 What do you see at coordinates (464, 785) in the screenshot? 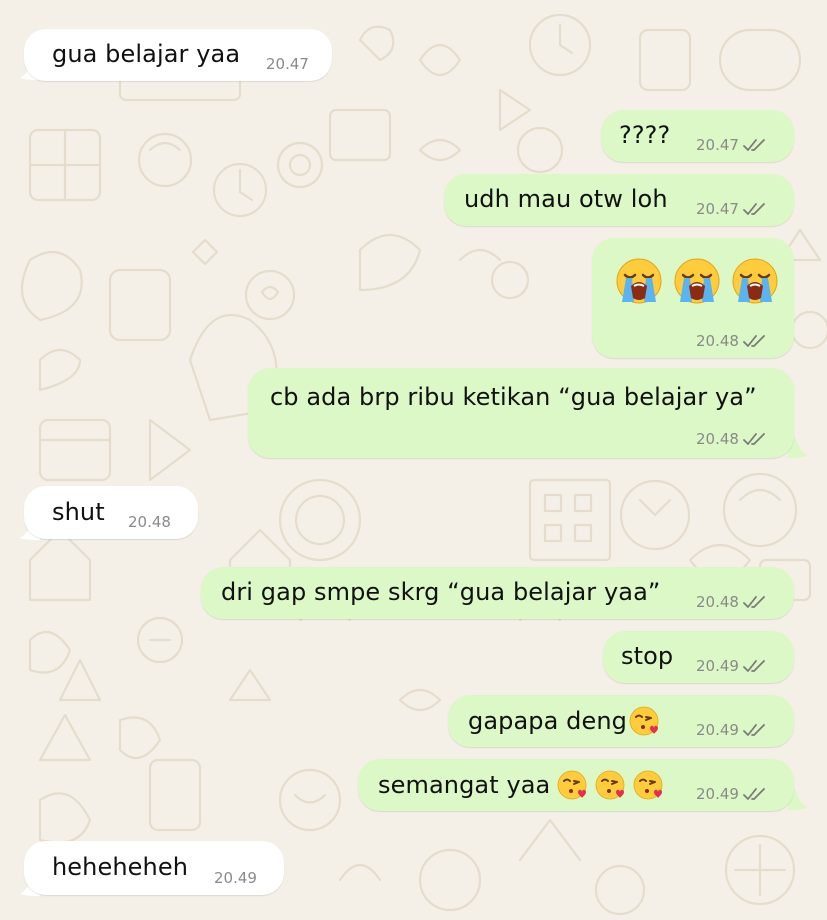
I see `message-text: semangat yaa` at bounding box center [464, 785].